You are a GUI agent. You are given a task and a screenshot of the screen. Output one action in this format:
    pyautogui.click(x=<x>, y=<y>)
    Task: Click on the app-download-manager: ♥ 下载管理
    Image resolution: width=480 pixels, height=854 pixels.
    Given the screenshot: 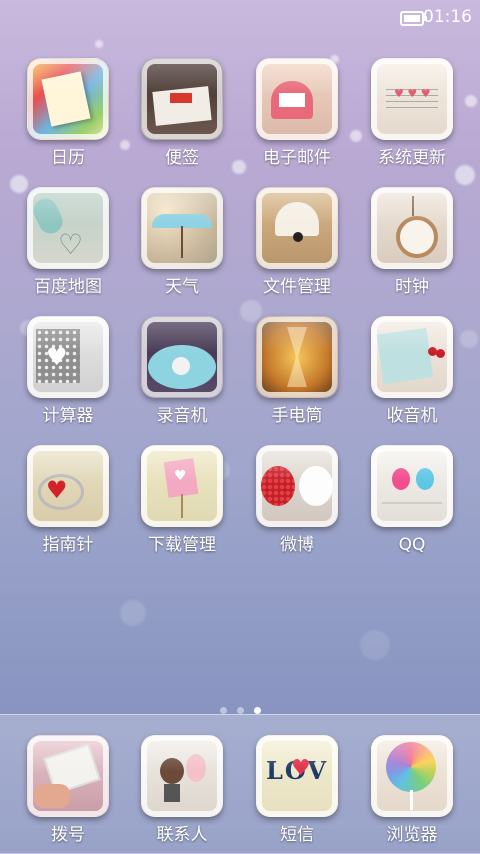 What is the action you would take?
    pyautogui.click(x=182, y=500)
    